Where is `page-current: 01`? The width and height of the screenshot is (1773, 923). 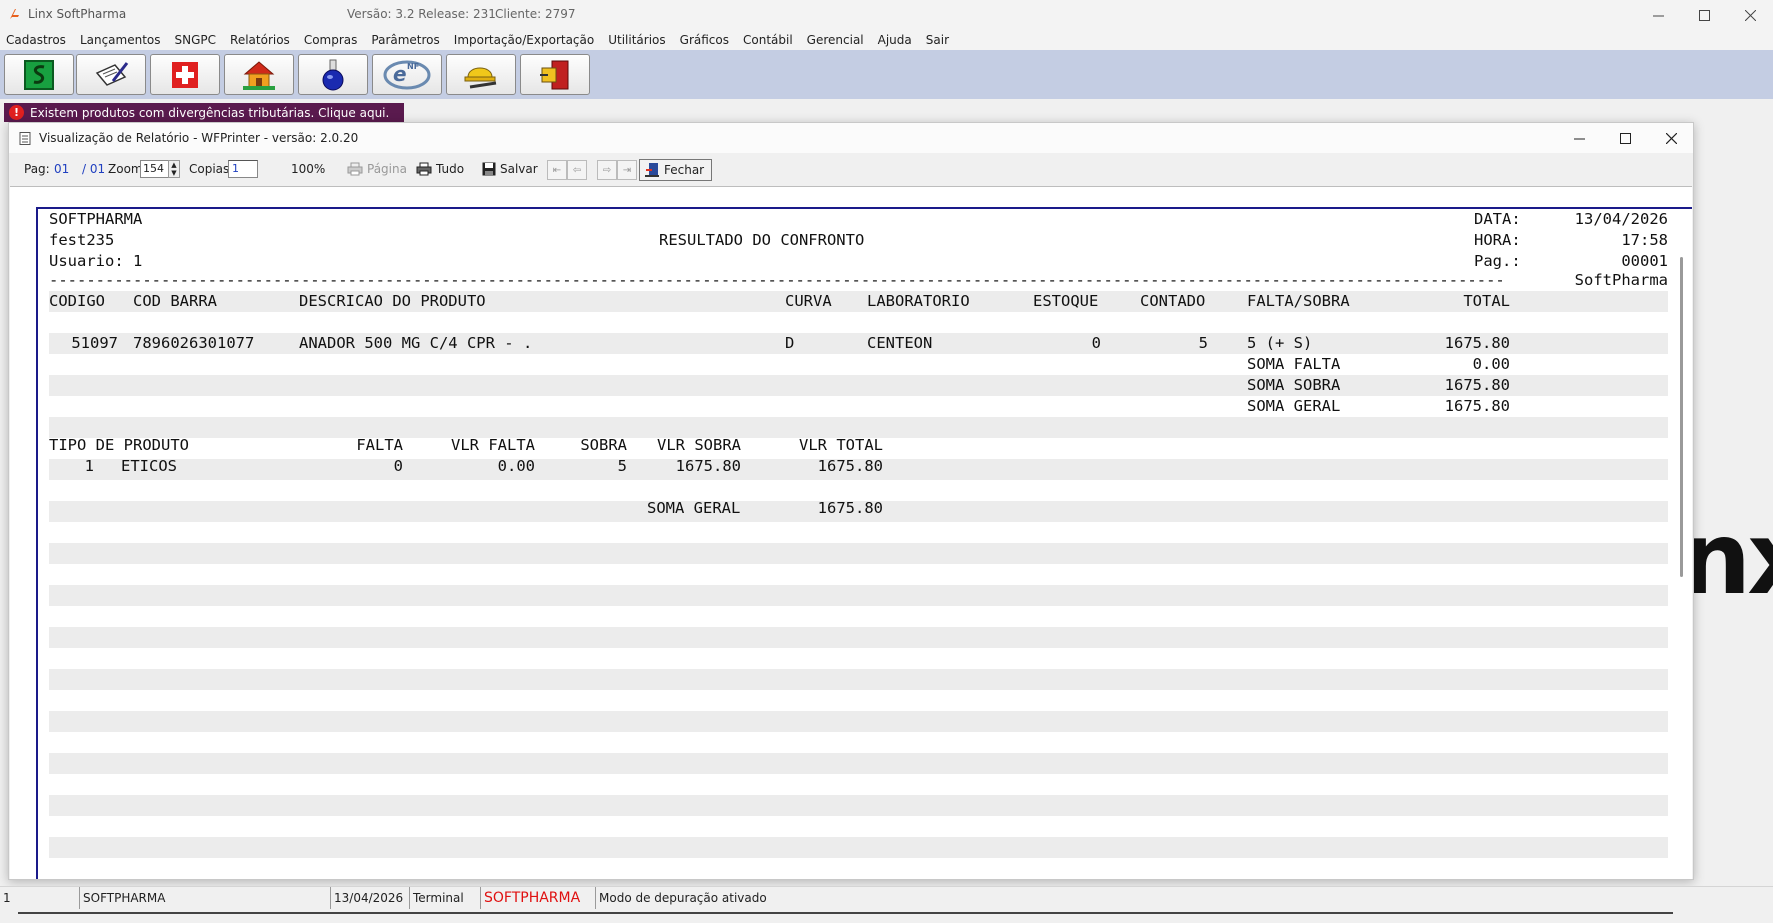 page-current: 01 is located at coordinates (62, 169).